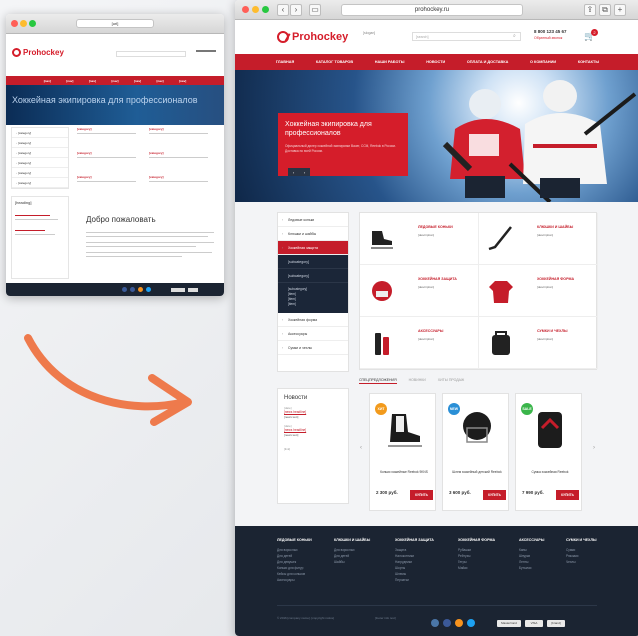  Describe the element at coordinates (414, 580) in the screenshot. I see `footer-link: Перчатки` at that location.